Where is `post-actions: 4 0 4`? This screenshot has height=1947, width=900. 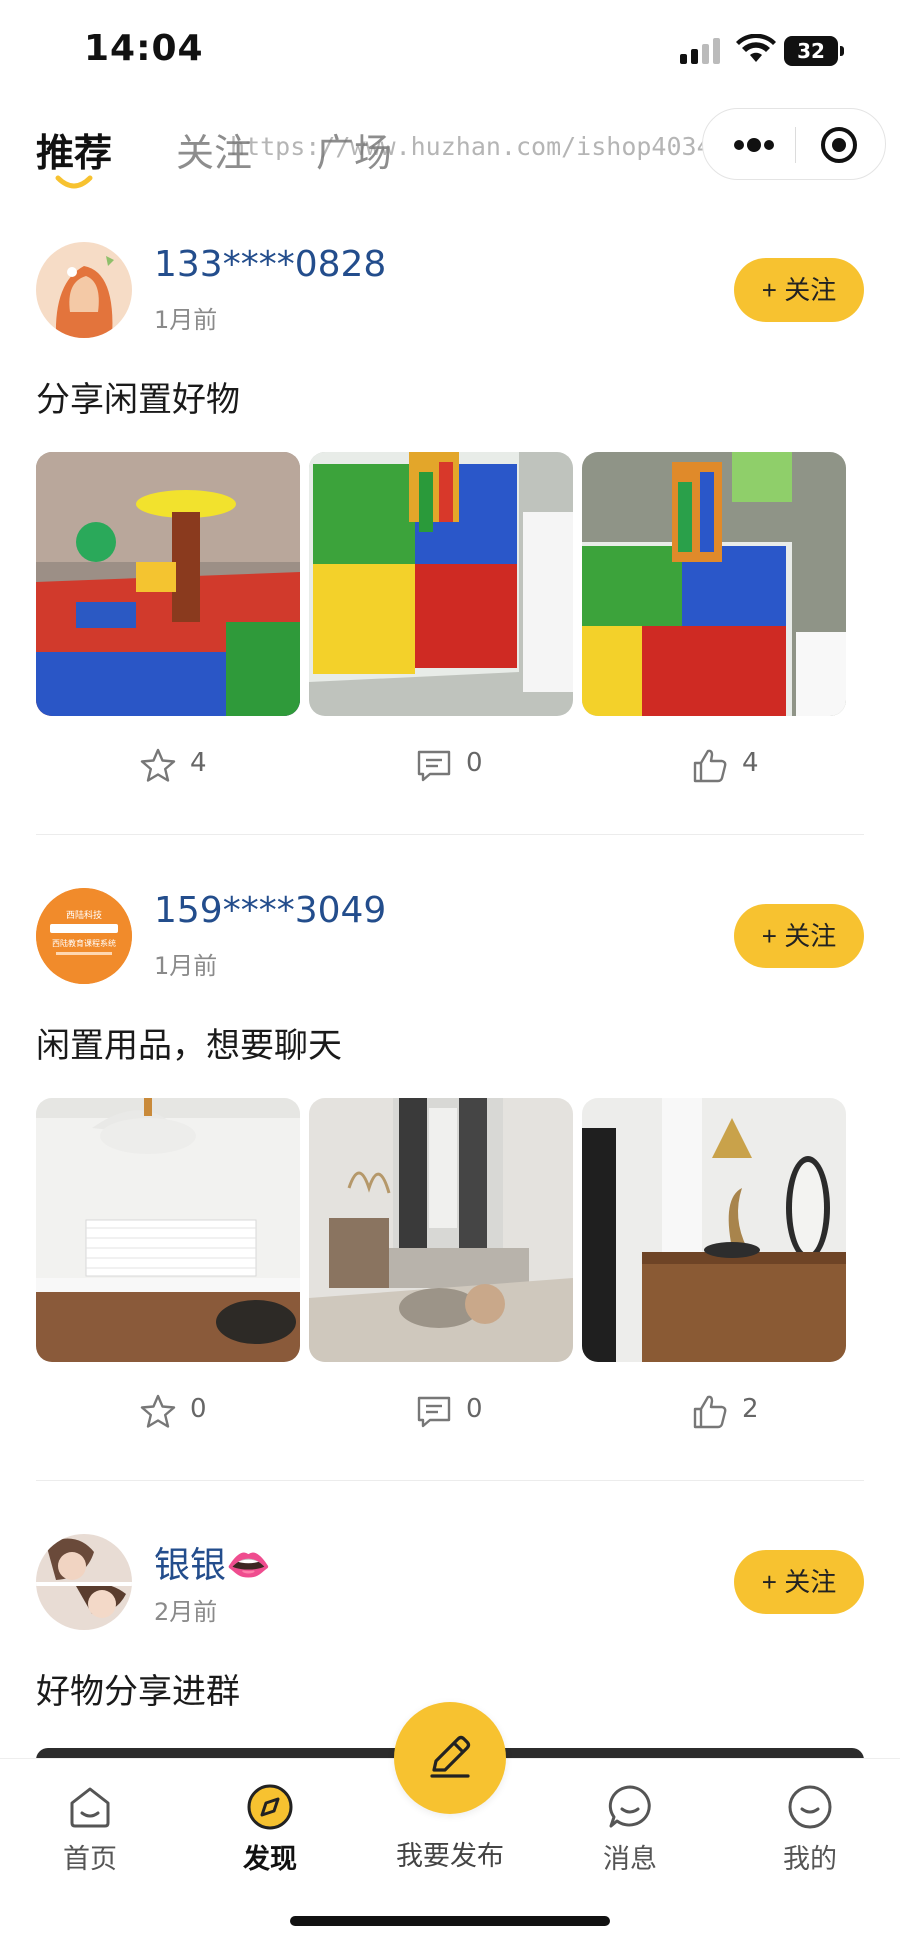 post-actions: 4 0 4 is located at coordinates (450, 767).